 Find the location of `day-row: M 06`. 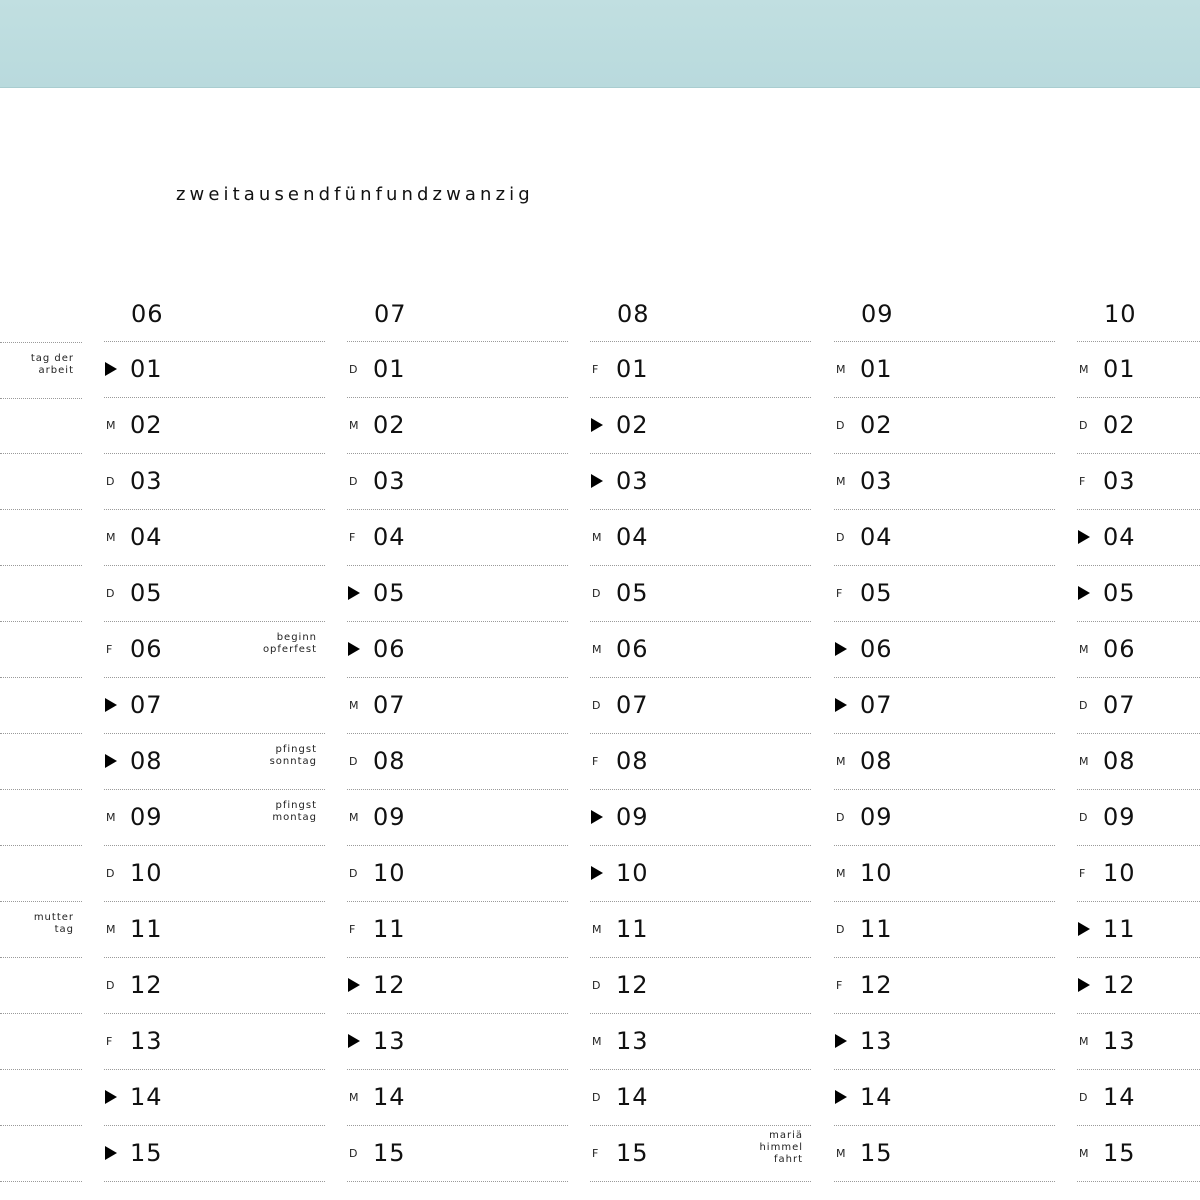

day-row: M 06 is located at coordinates (1138, 650).